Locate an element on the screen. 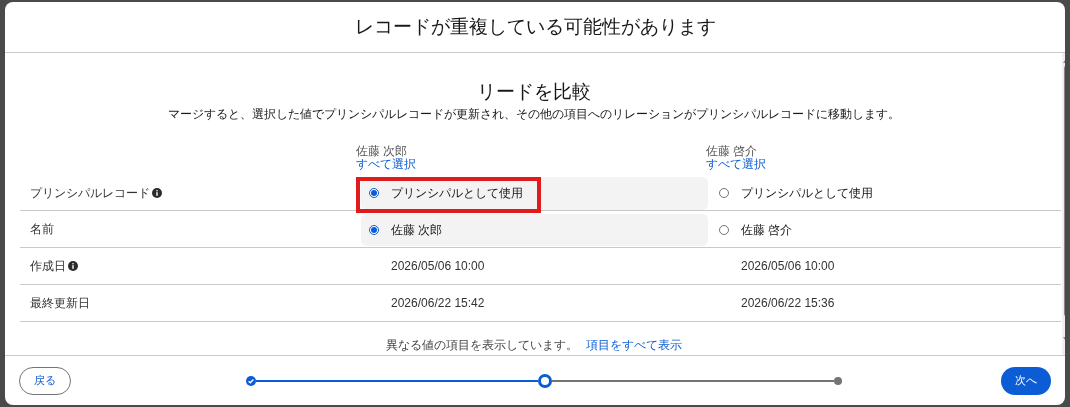 Image resolution: width=1070 pixels, height=407 pixels. description-text: マージすると、選択した値でプリンシパルレコードが更新され、その他の項目へのリレーションがプリンシパルレコードに移動します。 is located at coordinates (533, 114).